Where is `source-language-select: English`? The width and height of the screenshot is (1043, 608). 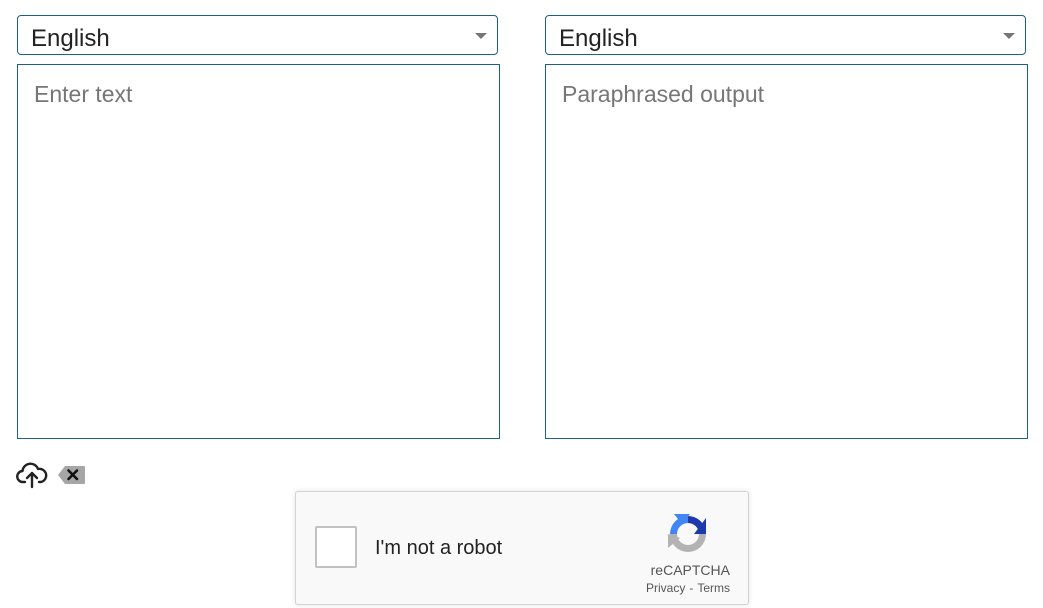 source-language-select: English is located at coordinates (257, 35).